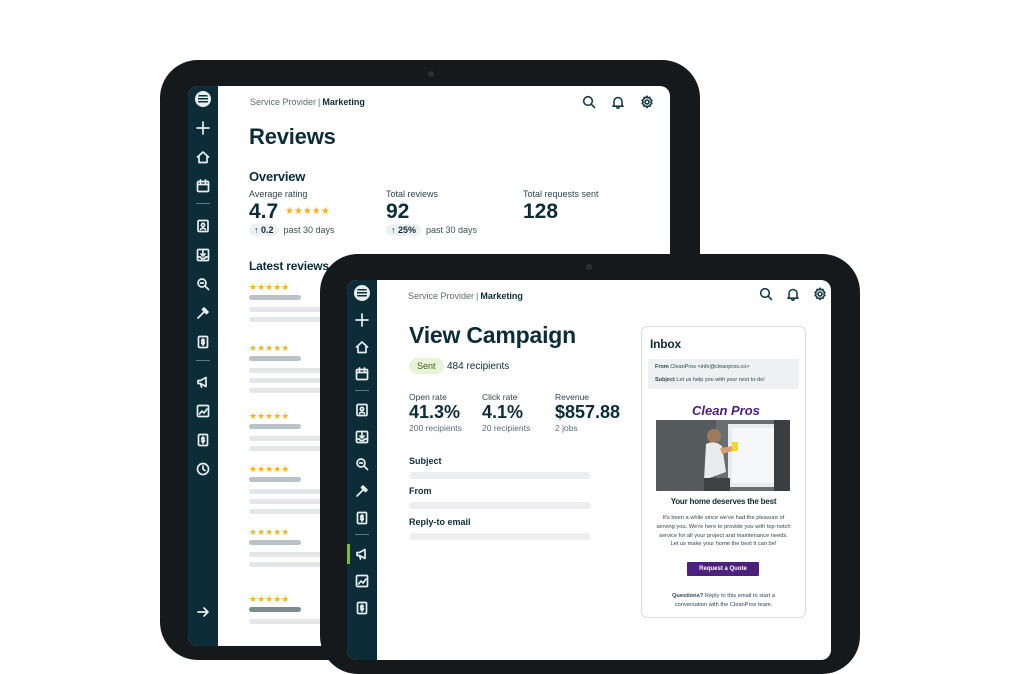 The width and height of the screenshot is (1024, 674). What do you see at coordinates (278, 194) in the screenshot?
I see `stat-label: Average rating` at bounding box center [278, 194].